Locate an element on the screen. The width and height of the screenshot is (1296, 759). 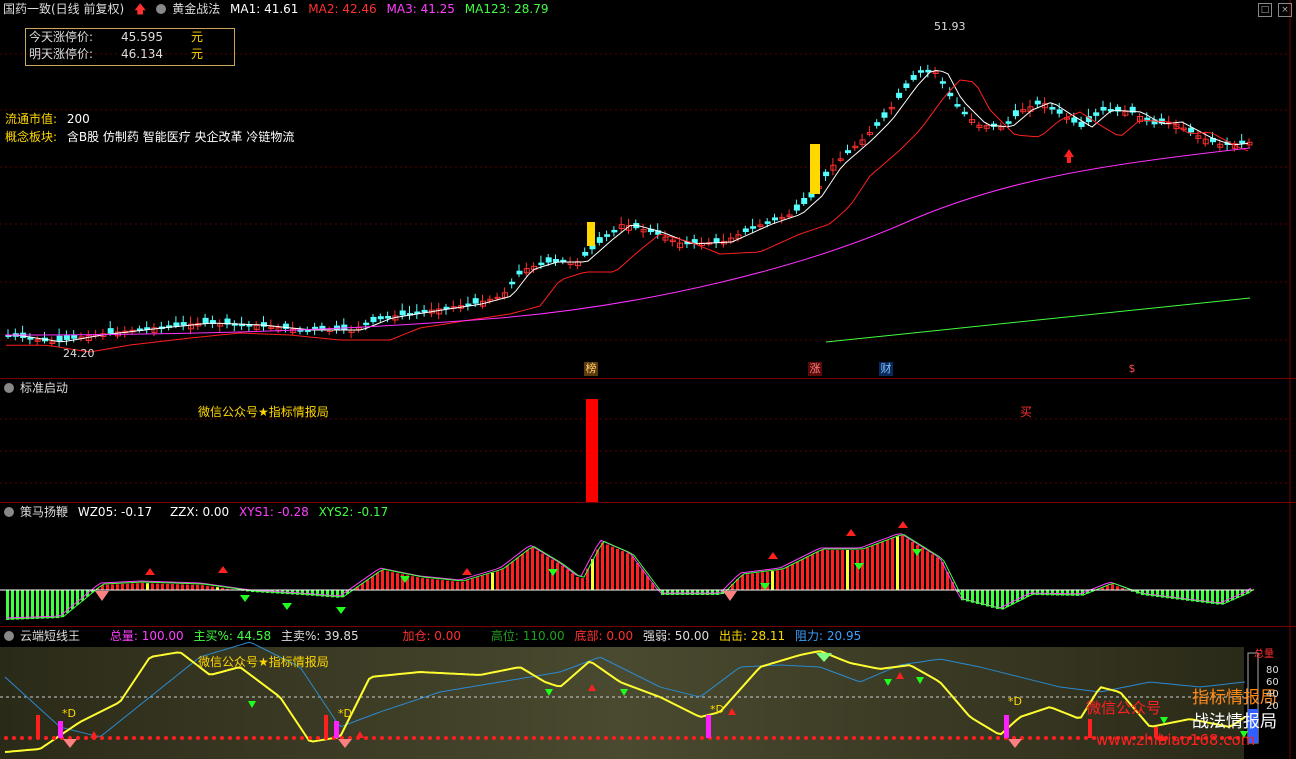
event-tag-cai: 财 is located at coordinates (886, 369).